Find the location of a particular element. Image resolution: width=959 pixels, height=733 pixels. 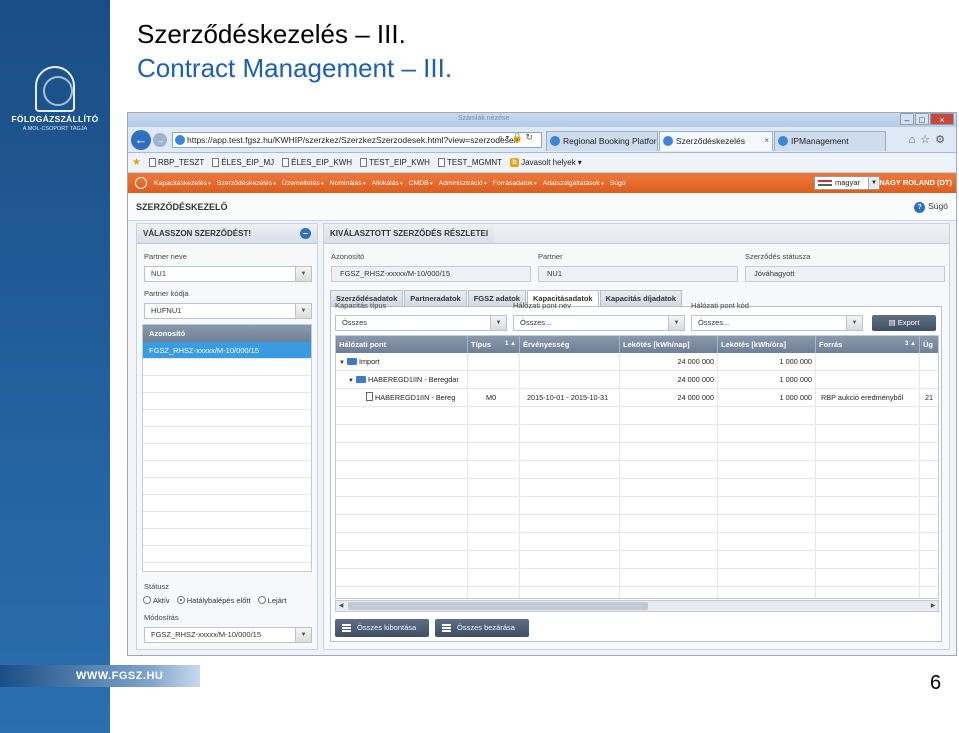

help-link: ? Súgó is located at coordinates (931, 207).